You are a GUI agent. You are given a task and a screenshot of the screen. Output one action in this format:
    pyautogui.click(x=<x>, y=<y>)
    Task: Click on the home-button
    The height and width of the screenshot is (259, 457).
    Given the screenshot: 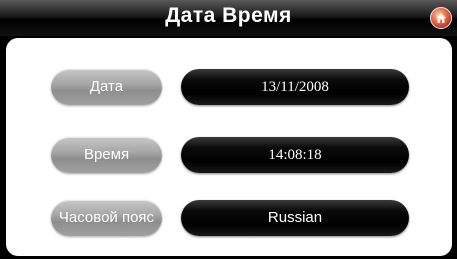 What is the action you would take?
    pyautogui.click(x=441, y=18)
    